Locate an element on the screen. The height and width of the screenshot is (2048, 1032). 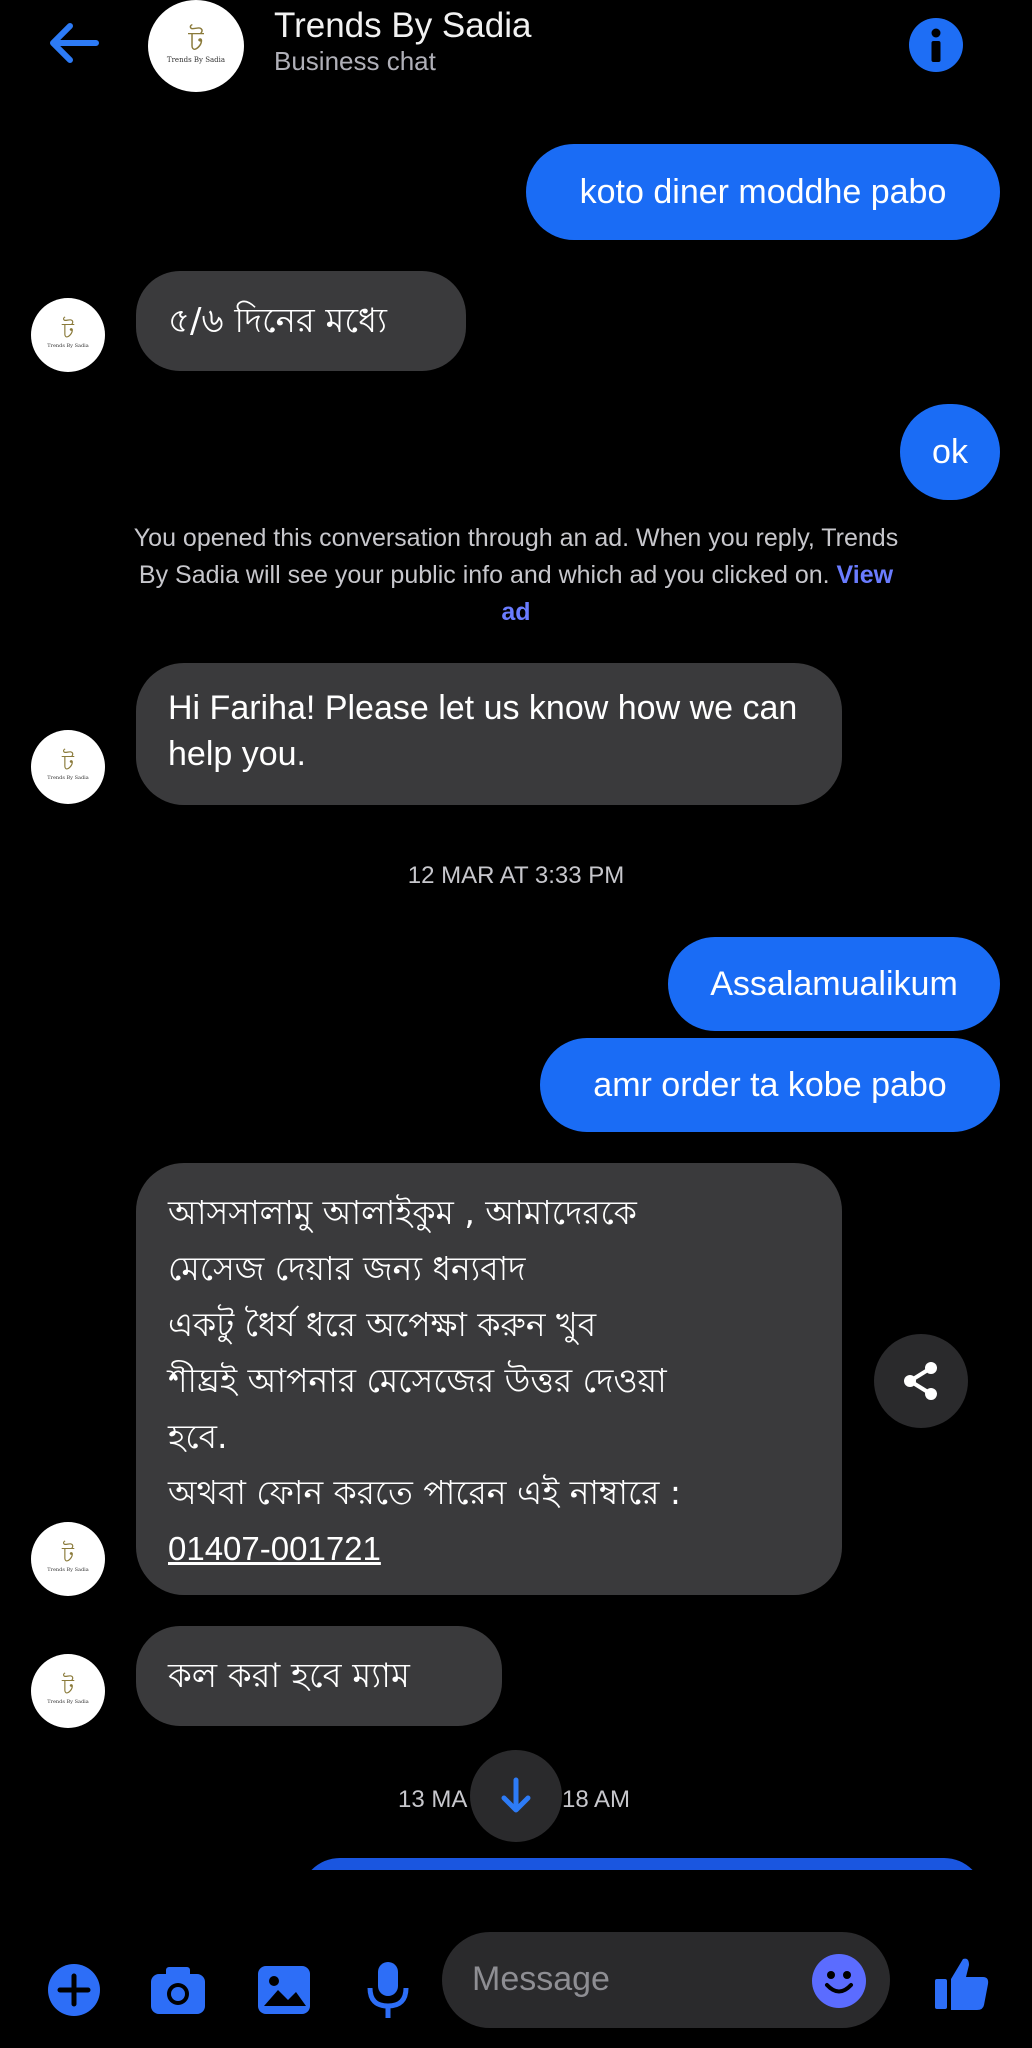
message-text: koto diner moddhe pabo is located at coordinates (763, 192).